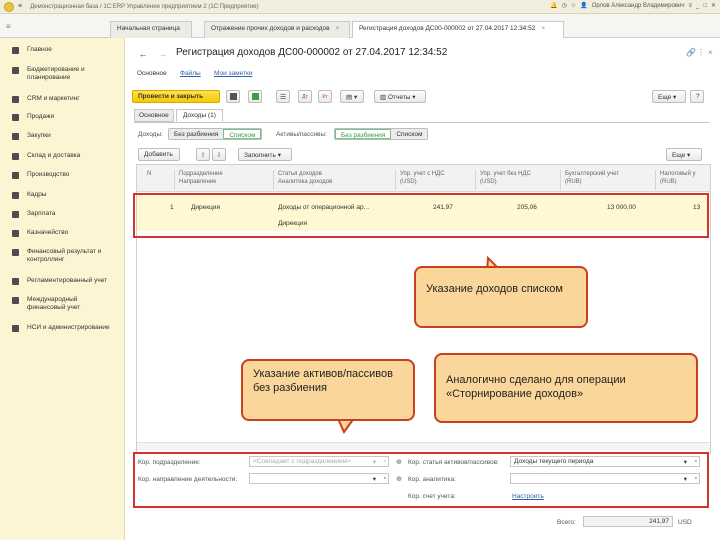  I want to click on more-dropdown: Еще ▾, so click(669, 96).